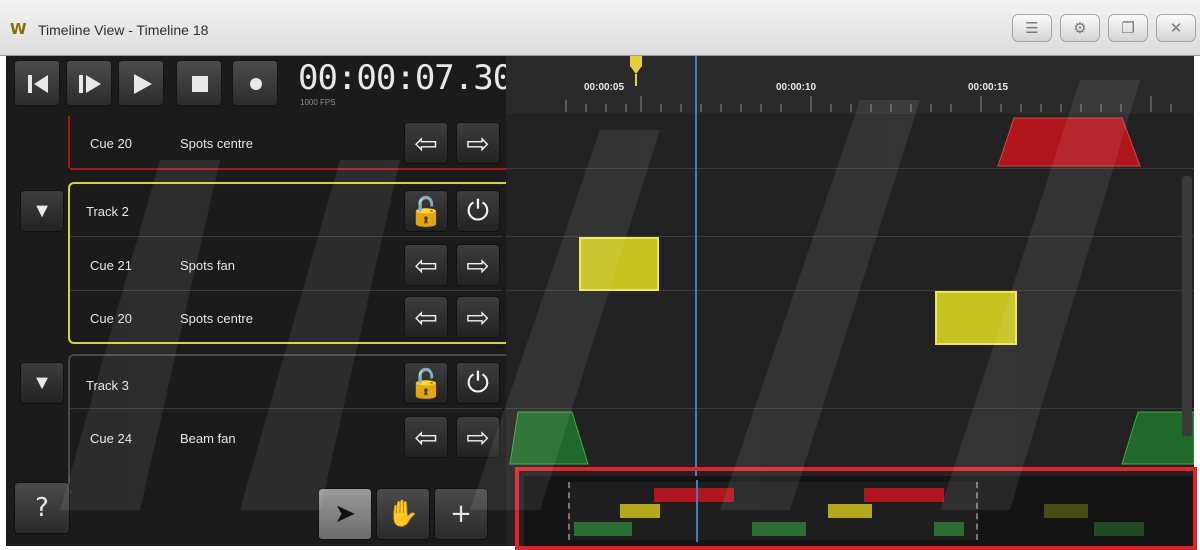  I want to click on stop-icon, so click(200, 84).